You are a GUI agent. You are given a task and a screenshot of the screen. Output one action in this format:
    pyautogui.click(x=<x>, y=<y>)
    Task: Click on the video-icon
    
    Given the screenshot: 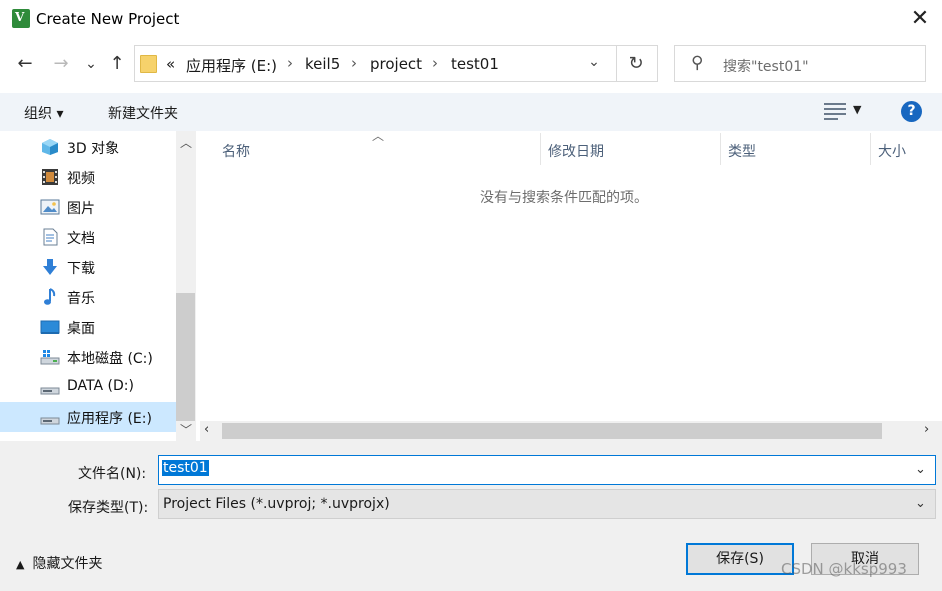 What is the action you would take?
    pyautogui.click(x=50, y=177)
    